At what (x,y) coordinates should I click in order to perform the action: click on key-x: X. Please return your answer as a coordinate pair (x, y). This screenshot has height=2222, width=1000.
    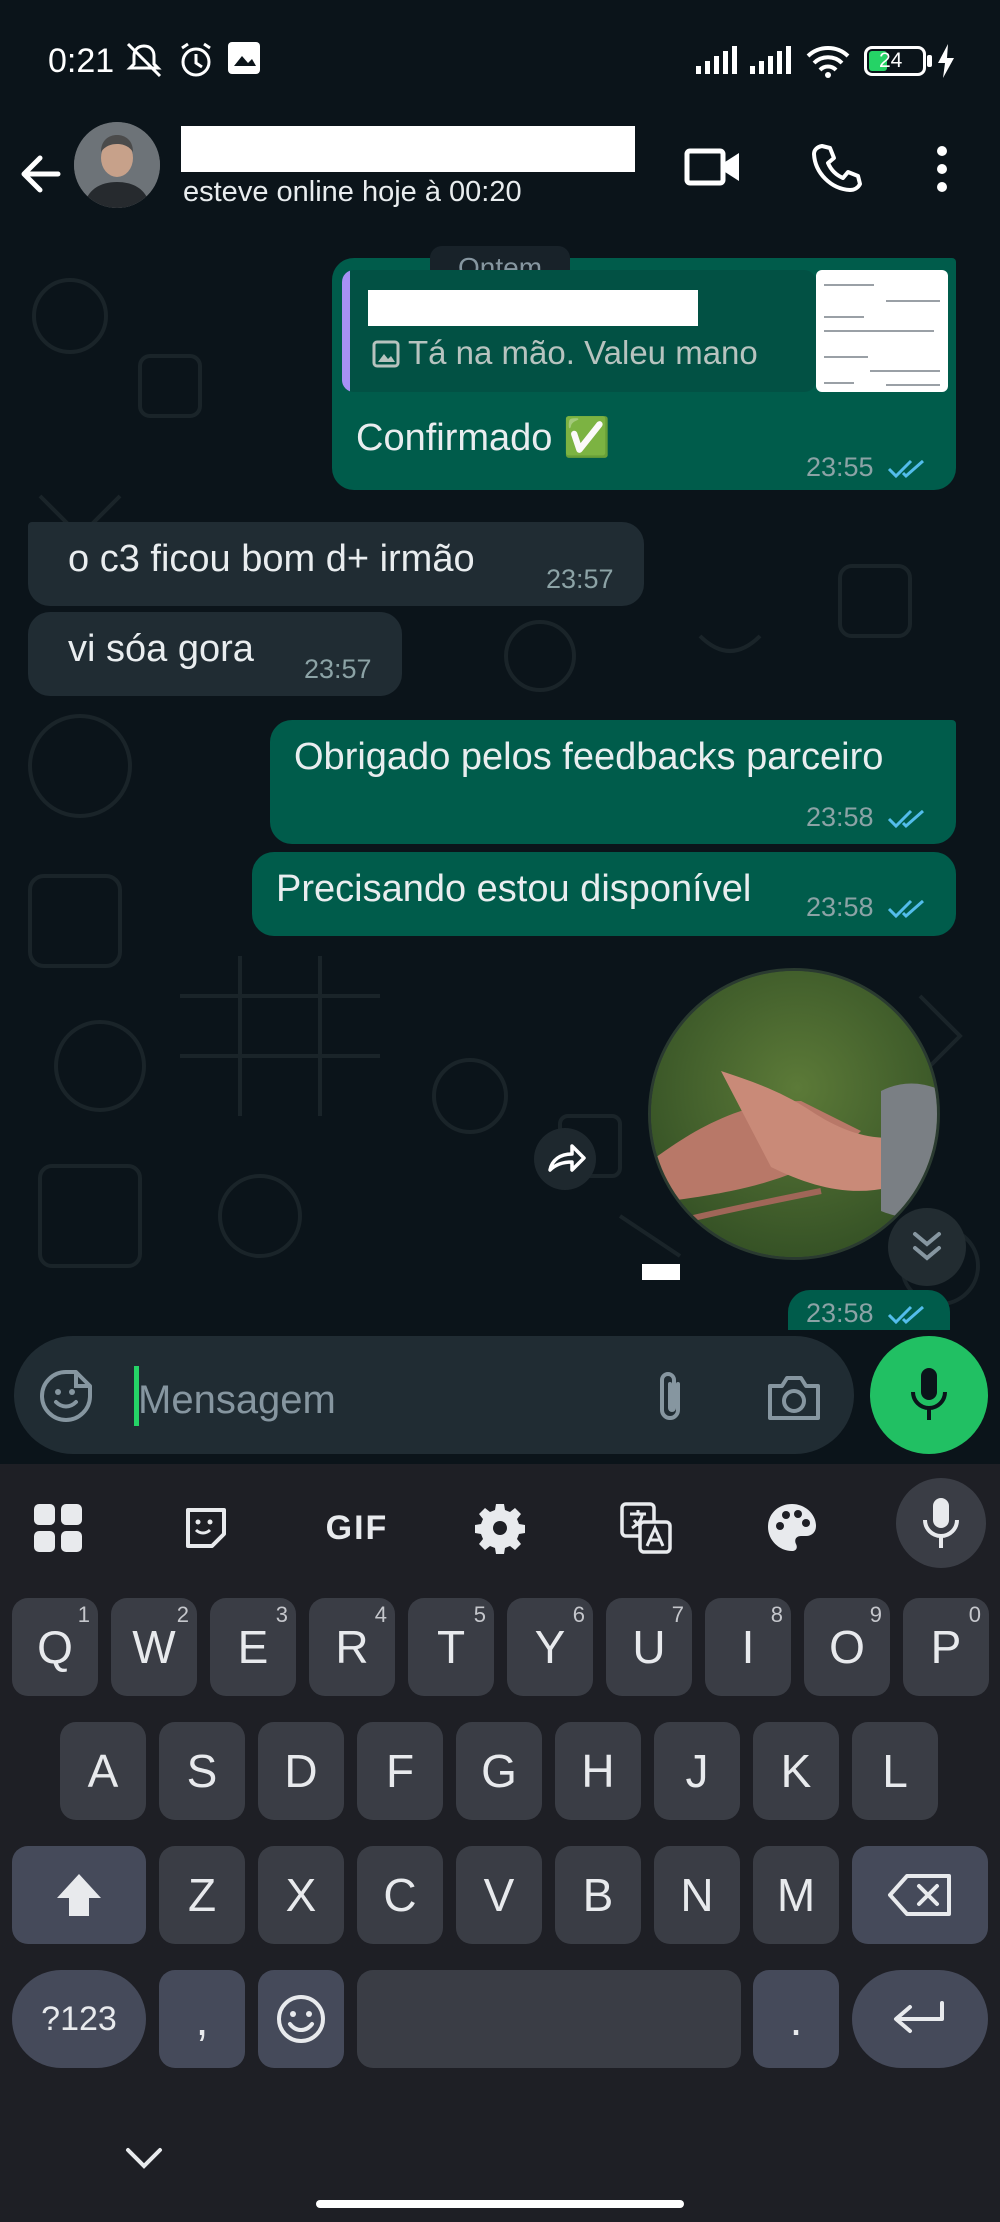
    Looking at the image, I should click on (301, 1895).